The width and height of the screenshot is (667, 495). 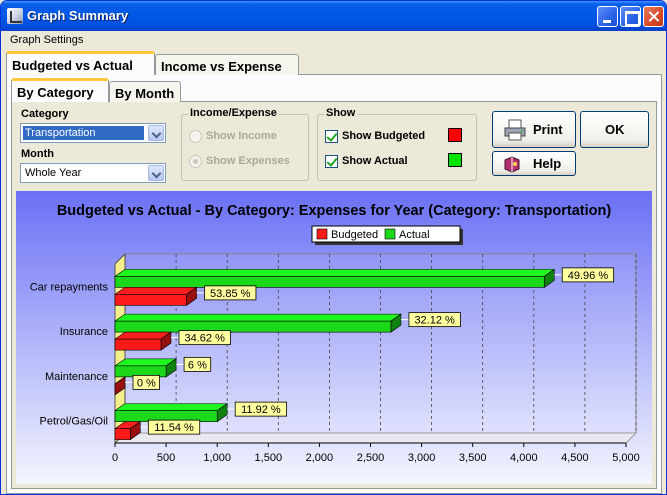 I want to click on x-tick-label: 3,500, so click(x=473, y=458).